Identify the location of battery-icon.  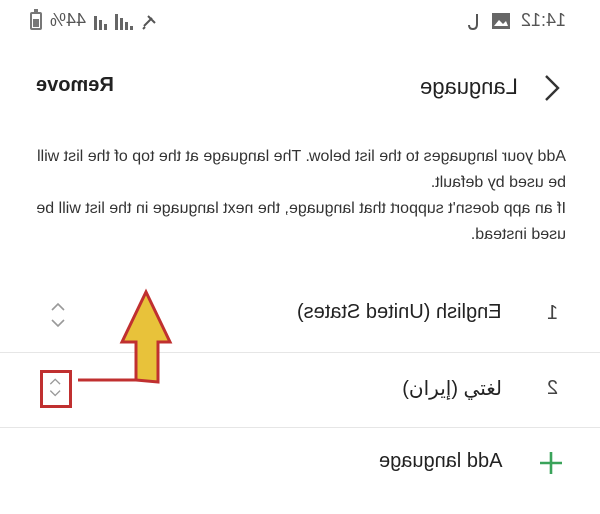
(36, 19).